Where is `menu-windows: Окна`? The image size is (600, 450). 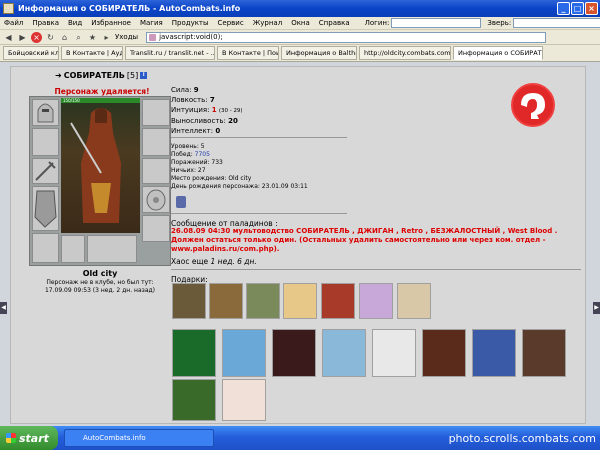
menu-windows: Окна is located at coordinates (300, 23).